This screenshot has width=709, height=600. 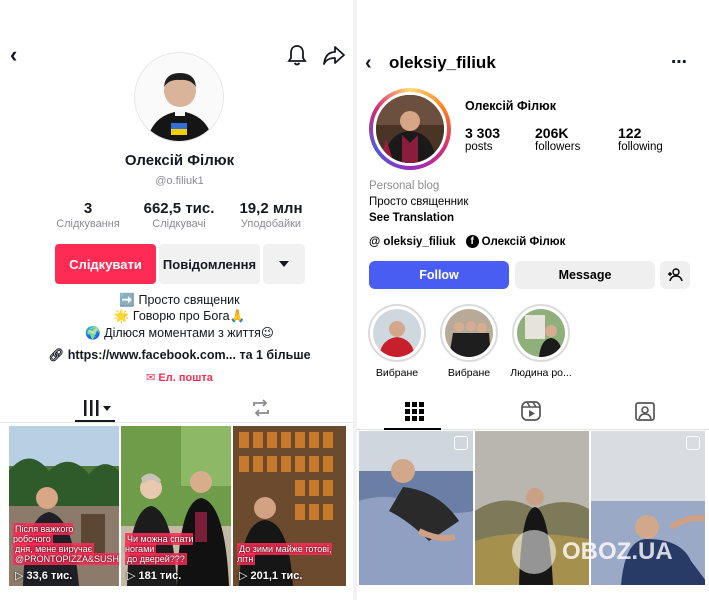 I want to click on profile-username: oleksiy_filiuk, so click(x=442, y=62).